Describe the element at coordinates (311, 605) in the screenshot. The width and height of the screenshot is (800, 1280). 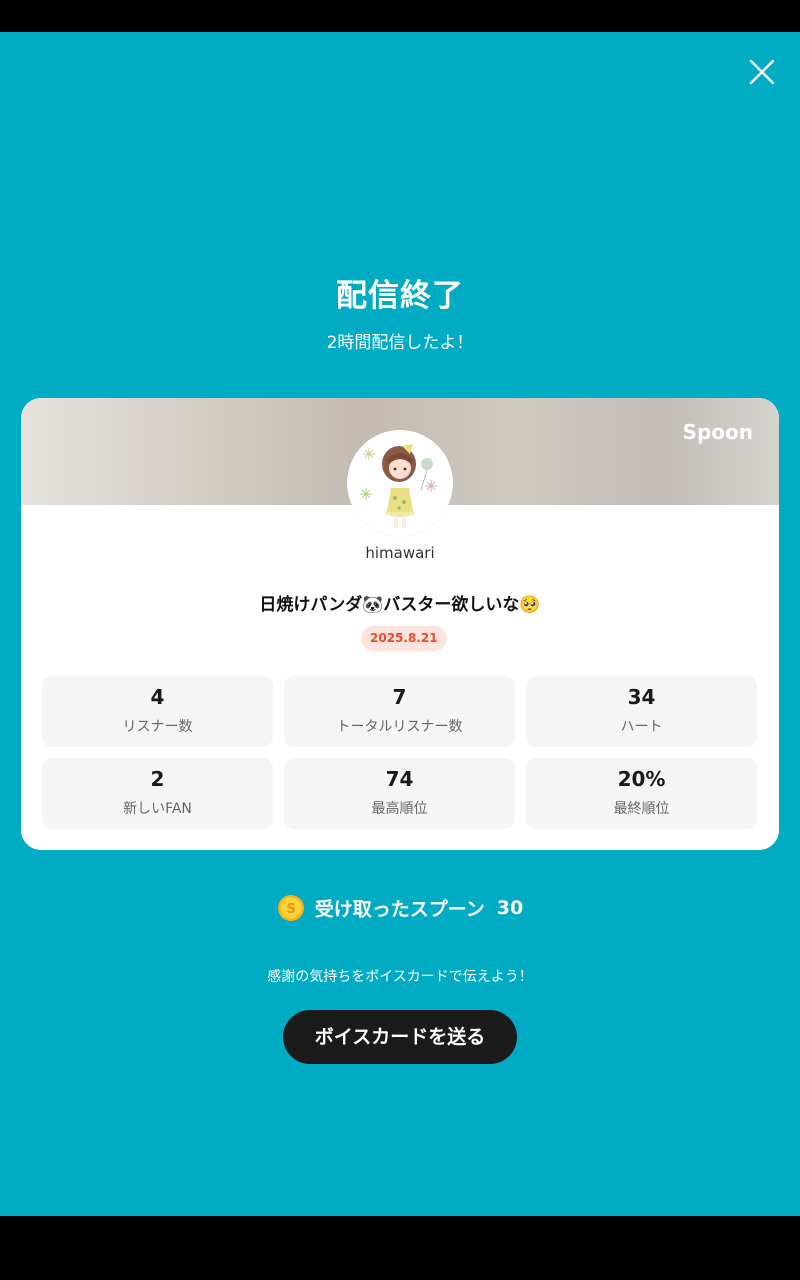
I see `live-title-text-1: 日焼けパンダ` at that location.